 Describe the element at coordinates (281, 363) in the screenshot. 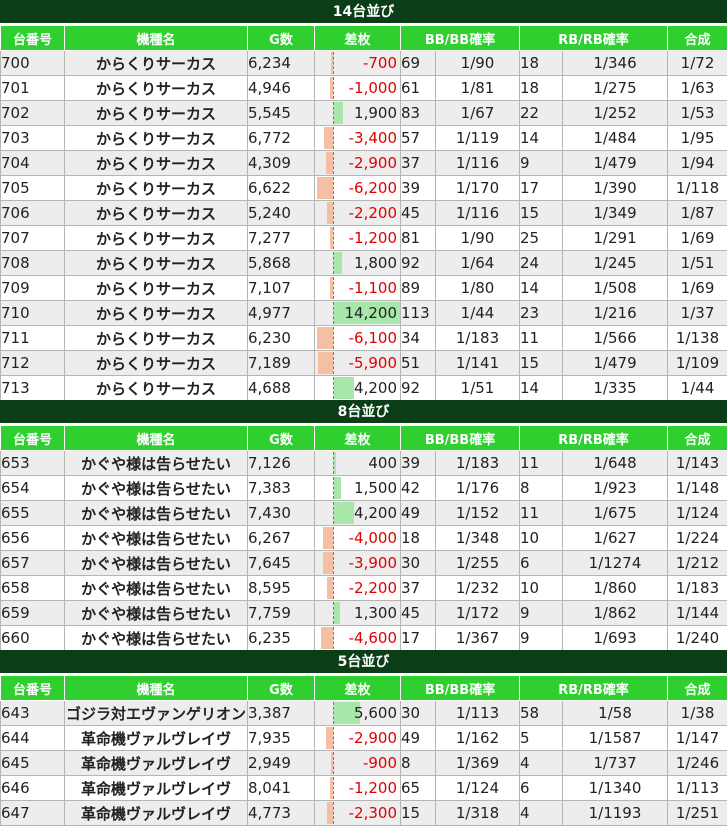

I see `game-count: 7,189` at that location.